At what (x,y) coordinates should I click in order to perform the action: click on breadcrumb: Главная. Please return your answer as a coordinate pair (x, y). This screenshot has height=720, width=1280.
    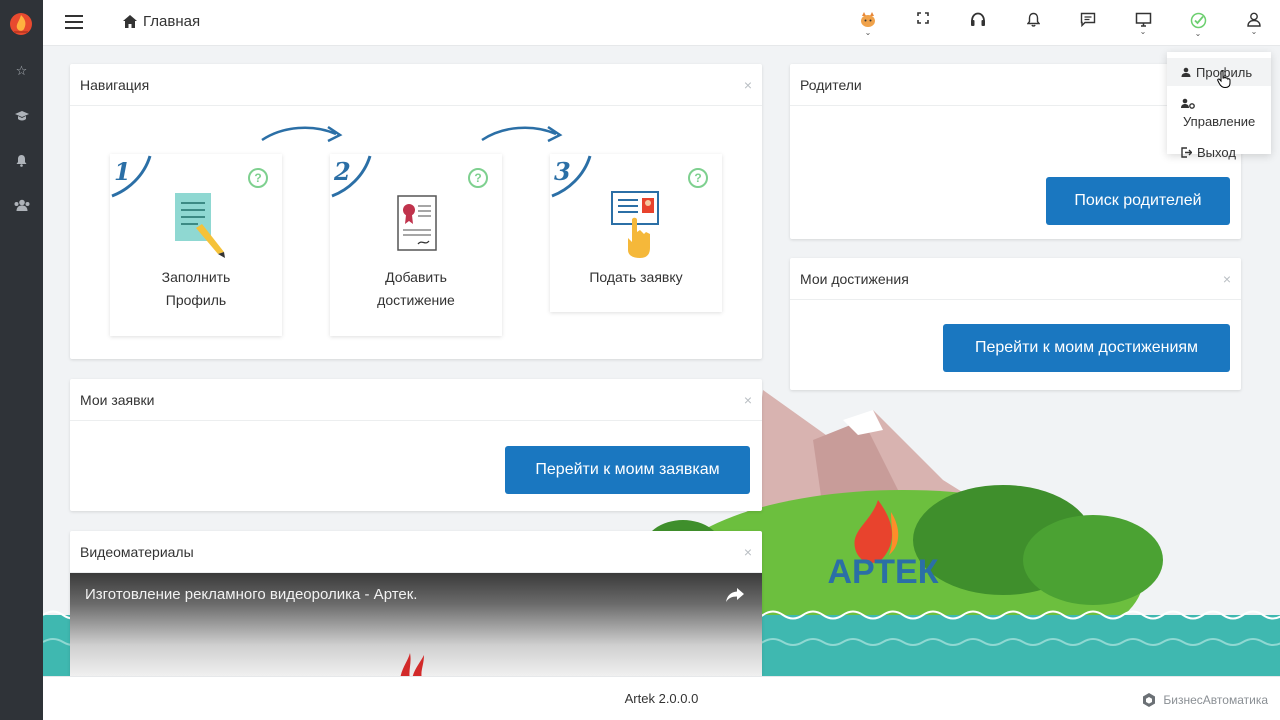
    Looking at the image, I should click on (161, 21).